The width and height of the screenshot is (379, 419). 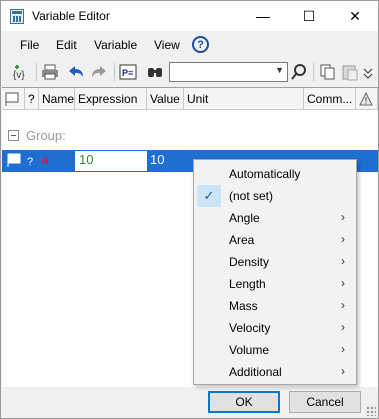 I want to click on properties-icon: P≡, so click(x=128, y=72).